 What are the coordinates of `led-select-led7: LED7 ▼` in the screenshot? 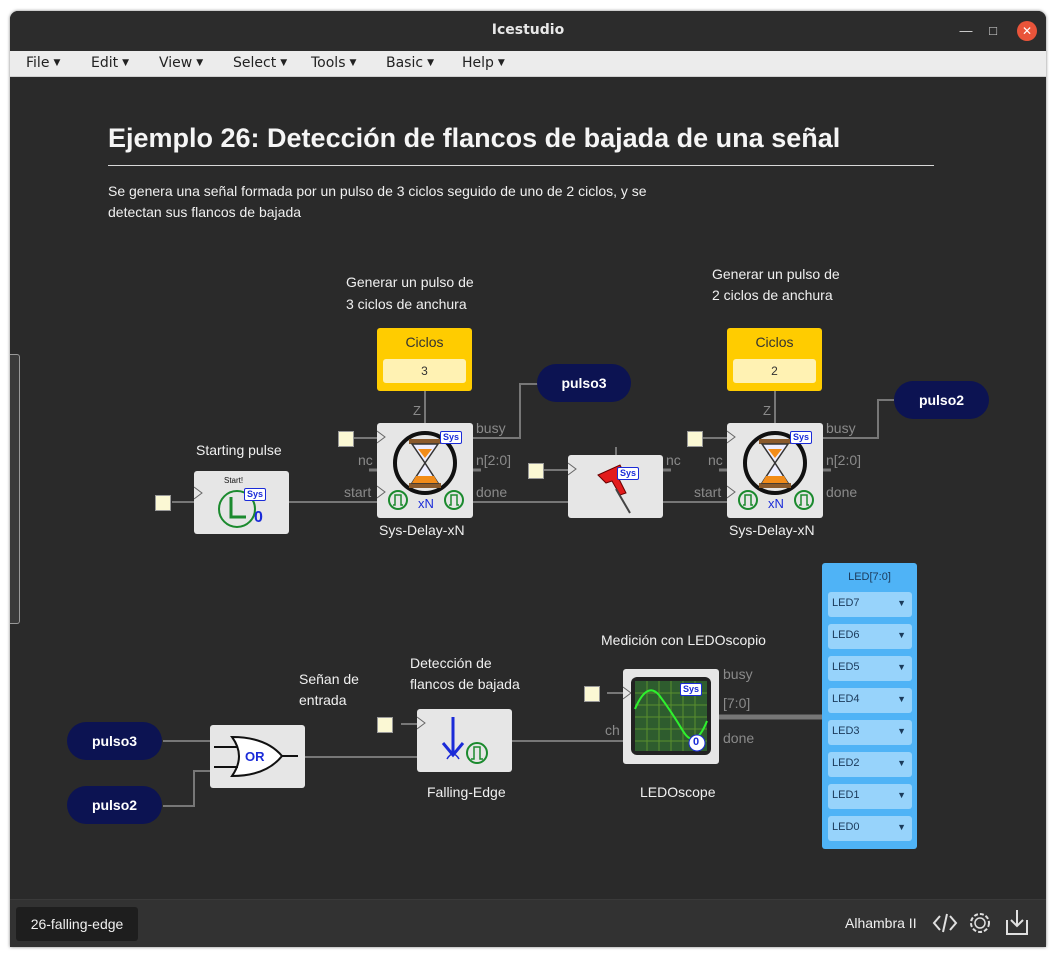 It's located at (870, 604).